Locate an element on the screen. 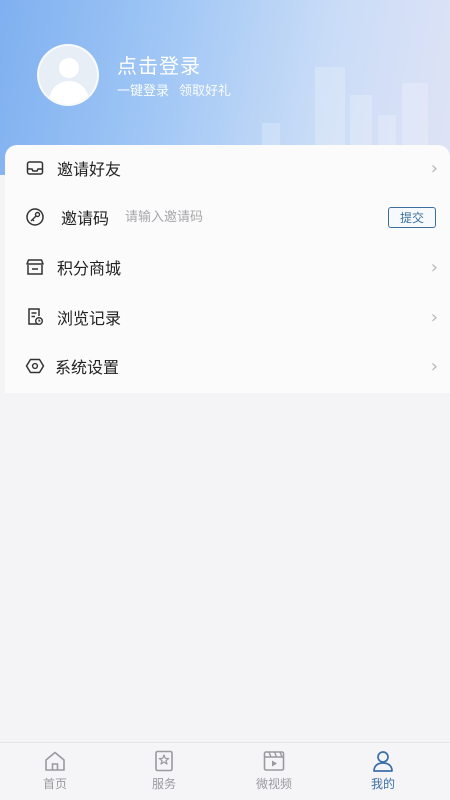 This screenshot has height=800, width=450. tab-label: 微视频 is located at coordinates (273, 784).